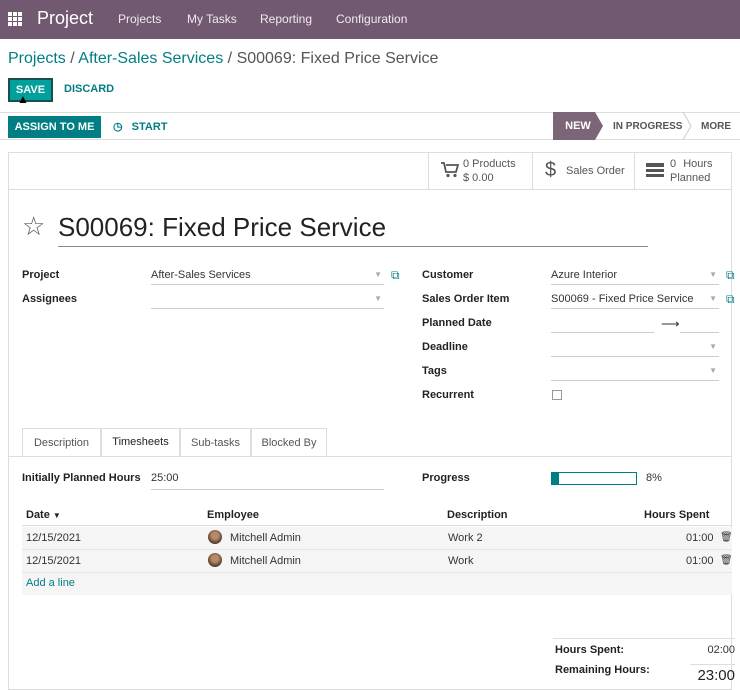  What do you see at coordinates (118, 127) in the screenshot?
I see `clock-icon: ◷` at bounding box center [118, 127].